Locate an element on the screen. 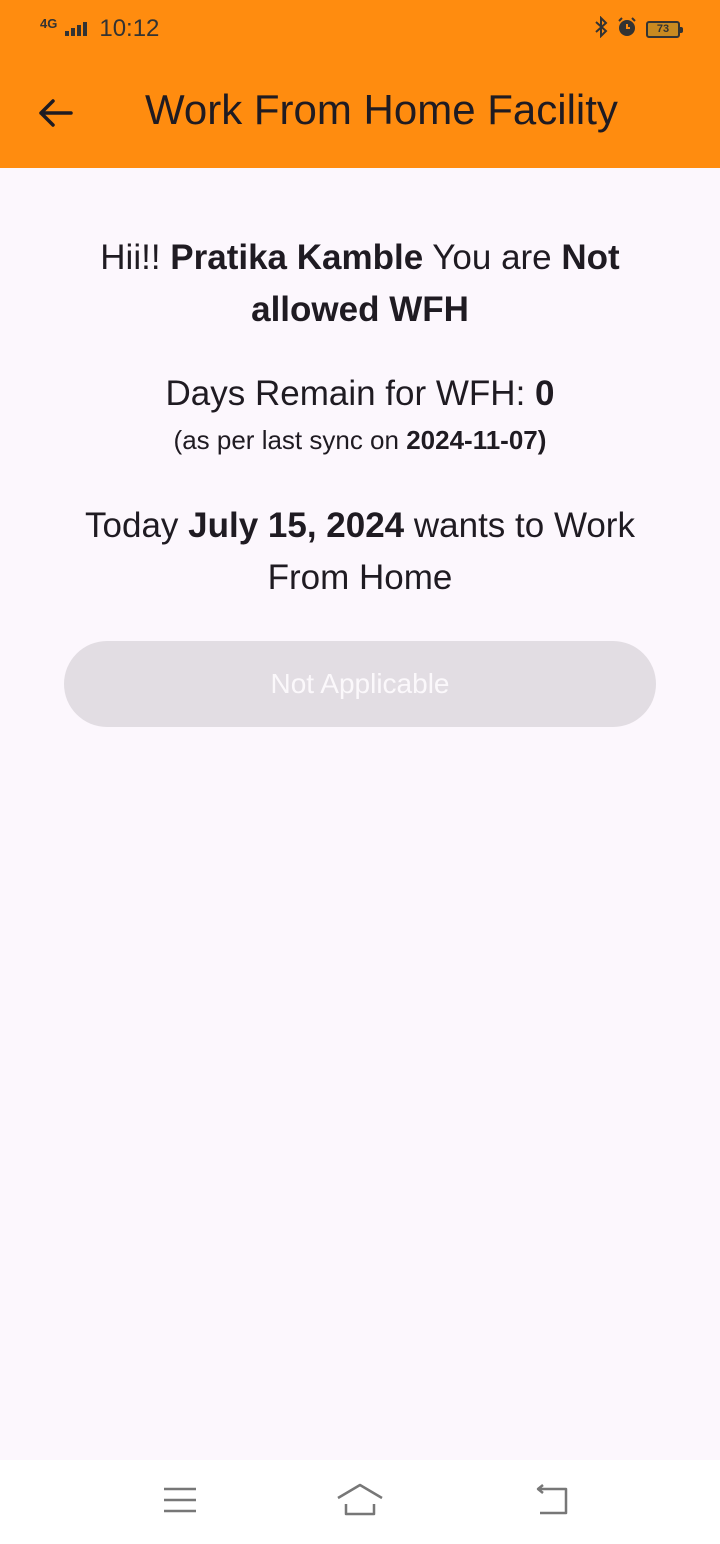  arrow-left-icon is located at coordinates (55, 115).